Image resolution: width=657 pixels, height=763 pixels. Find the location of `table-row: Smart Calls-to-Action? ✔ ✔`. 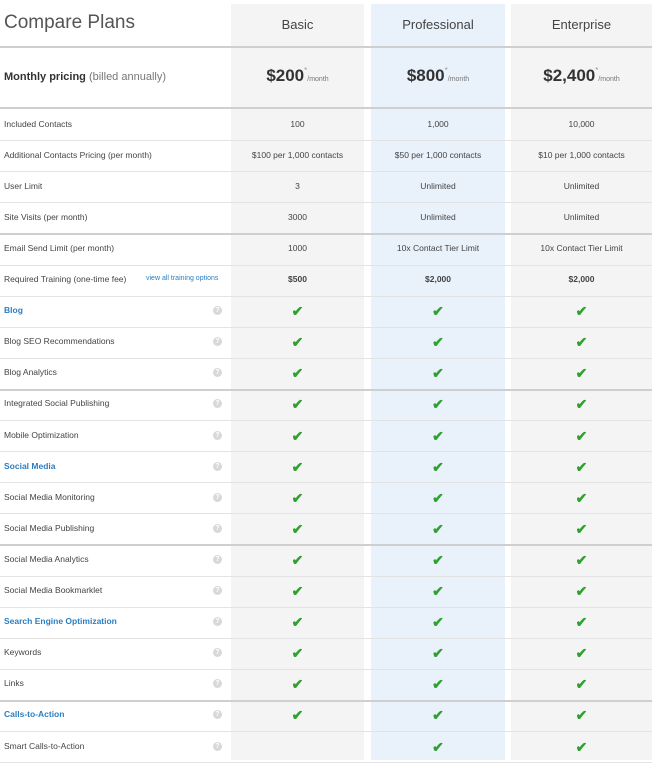

table-row: Smart Calls-to-Action? ✔ ✔ is located at coordinates (326, 746).